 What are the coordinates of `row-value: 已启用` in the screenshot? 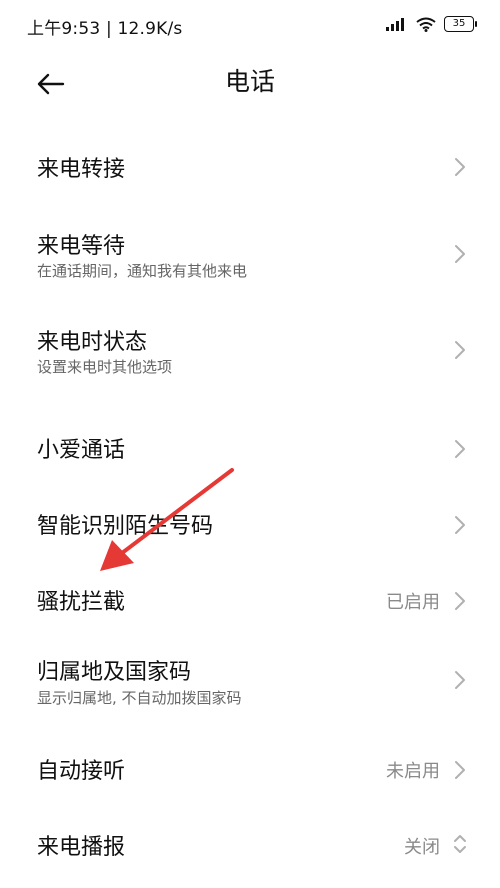 It's located at (413, 602).